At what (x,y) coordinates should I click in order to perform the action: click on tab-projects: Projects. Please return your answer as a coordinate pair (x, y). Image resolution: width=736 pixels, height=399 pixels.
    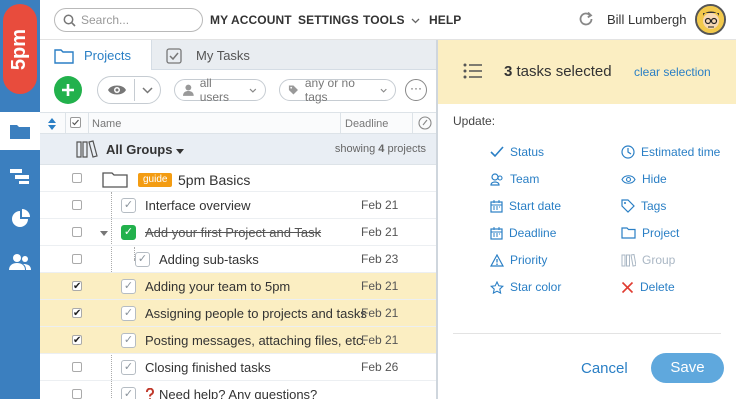
    Looking at the image, I should click on (96, 55).